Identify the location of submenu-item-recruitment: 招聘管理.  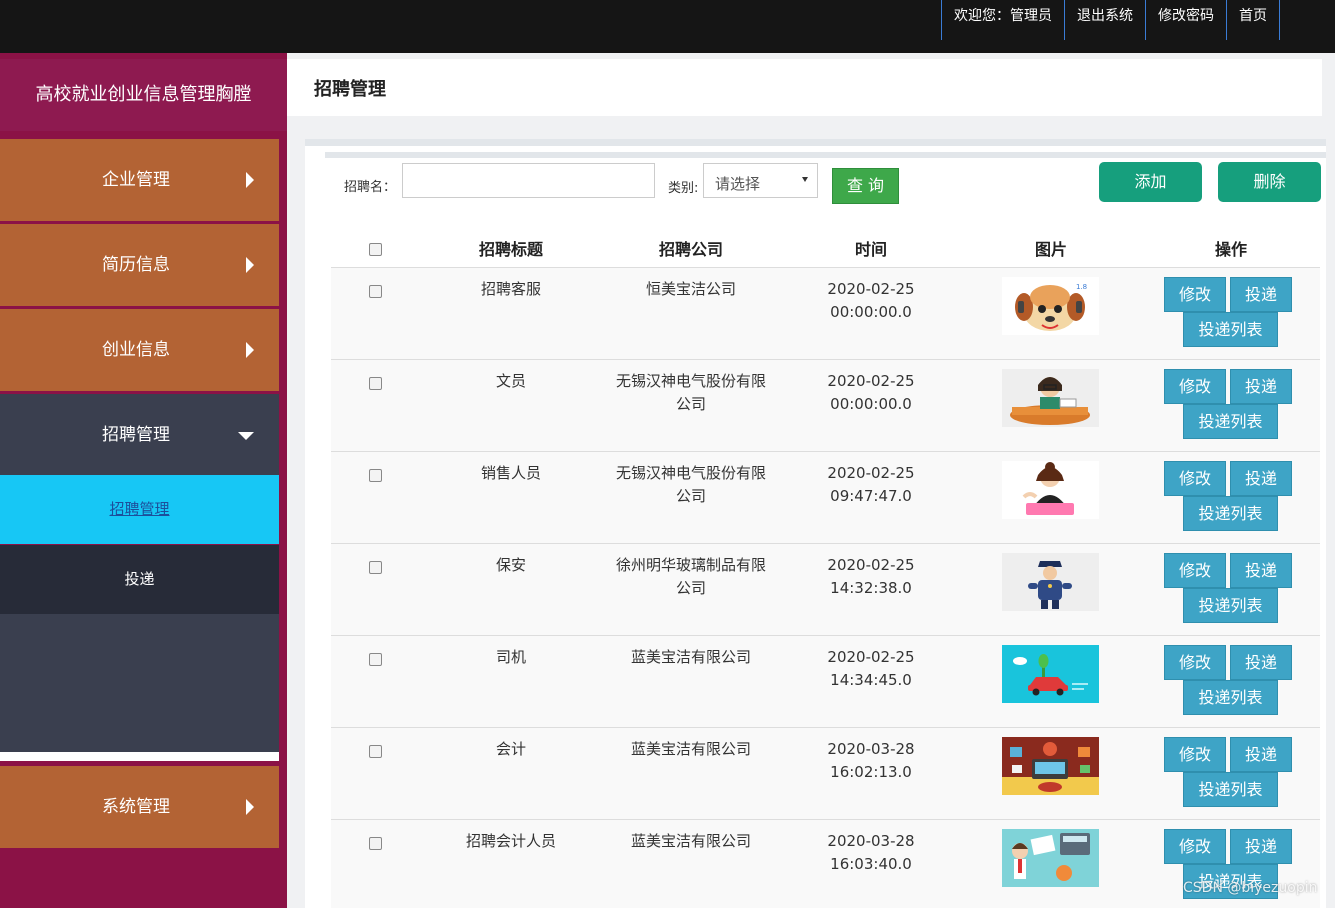
(139, 509).